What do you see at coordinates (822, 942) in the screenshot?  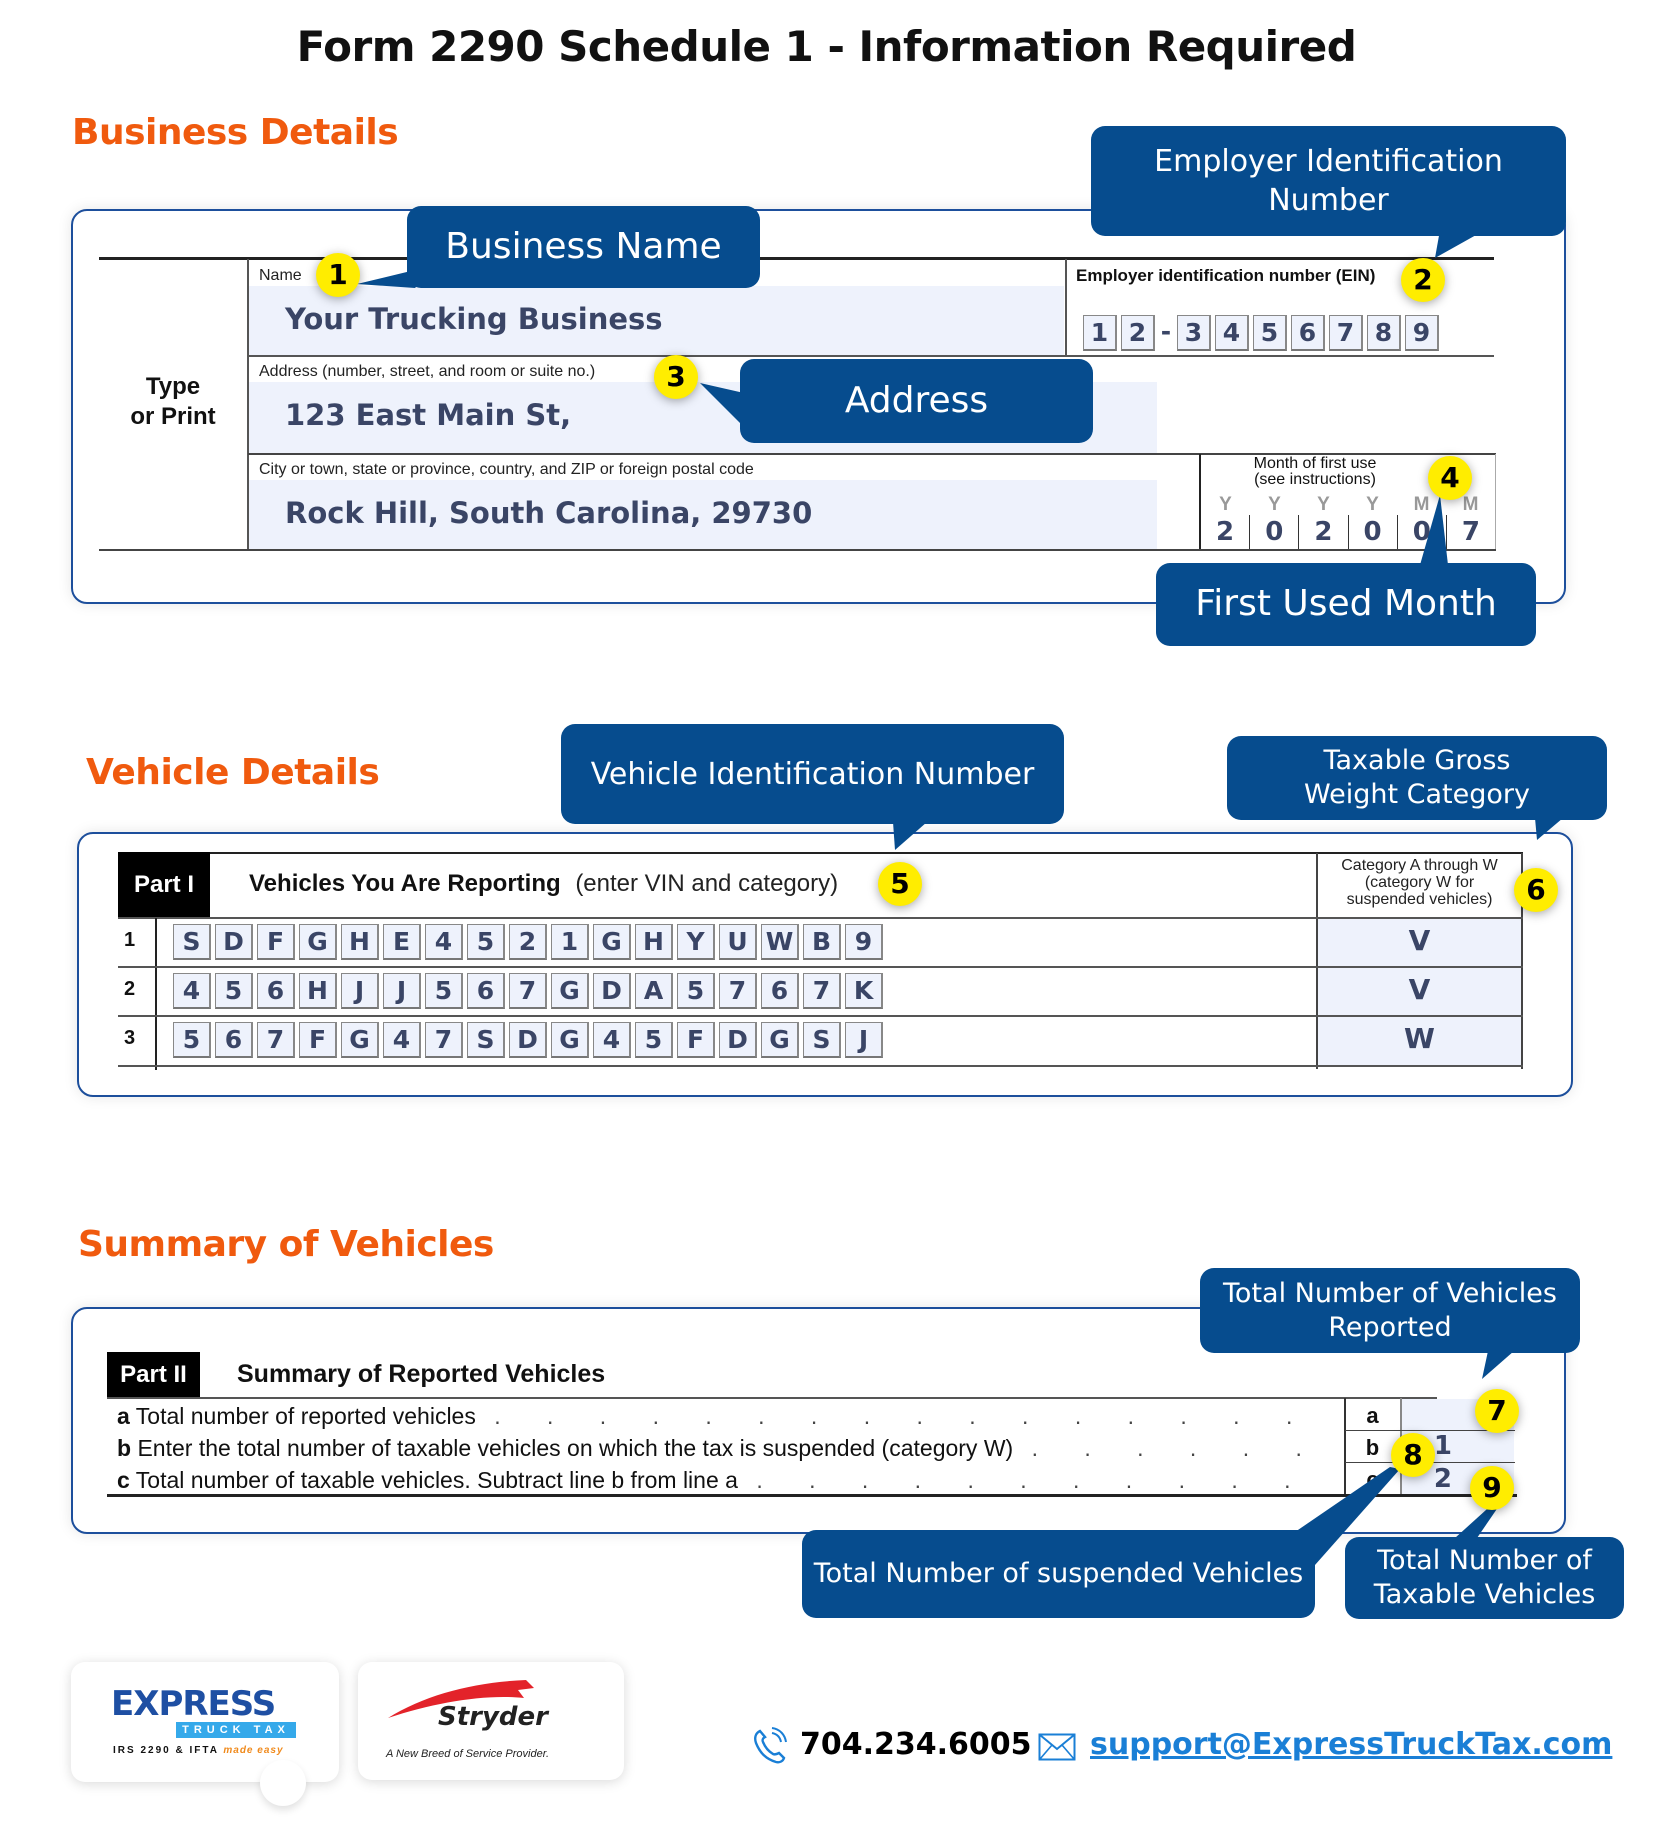 I see `vin-char: B` at bounding box center [822, 942].